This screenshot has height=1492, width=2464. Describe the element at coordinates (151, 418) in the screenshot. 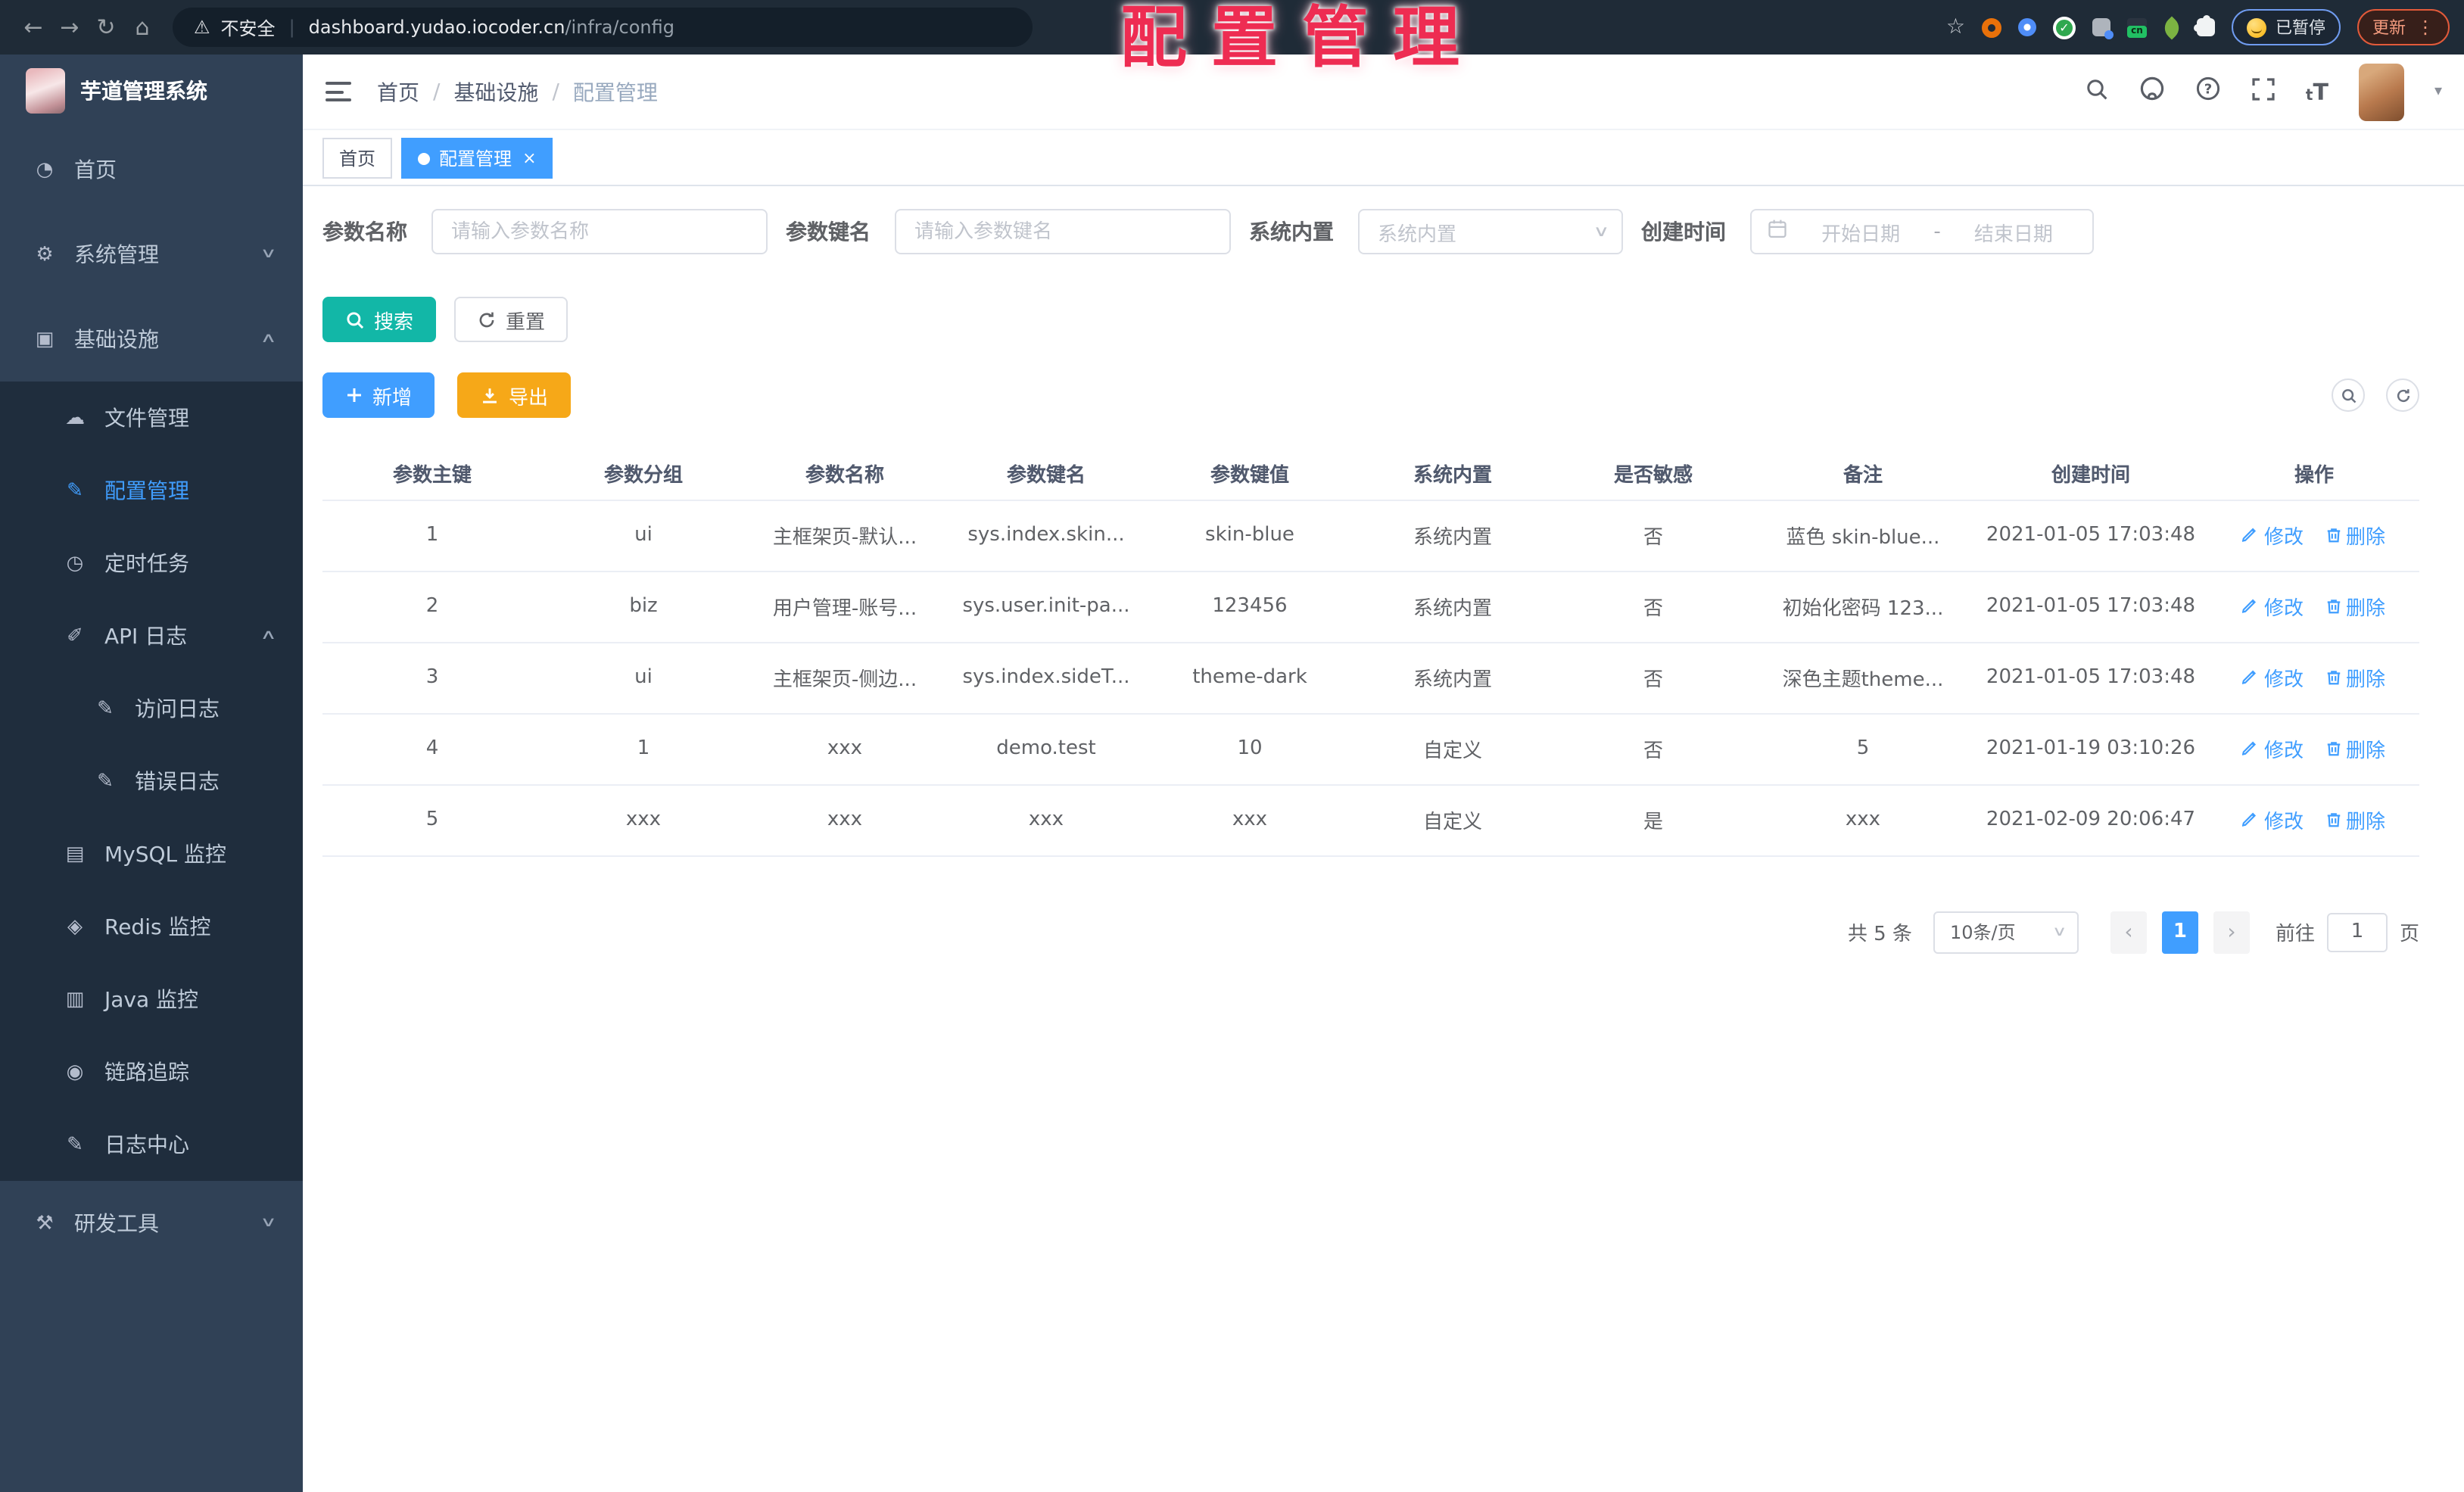

I see `sidebar-item-file-management: ☁ 文件管理` at that location.